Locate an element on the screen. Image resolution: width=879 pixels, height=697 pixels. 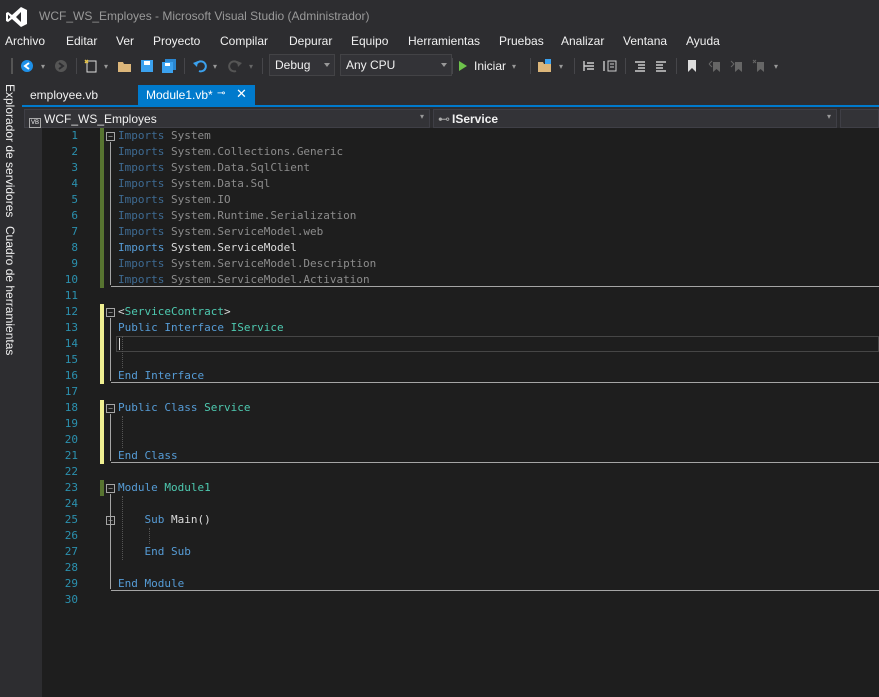
code-line: Imports System.Collections.Generic is located at coordinates (230, 152).